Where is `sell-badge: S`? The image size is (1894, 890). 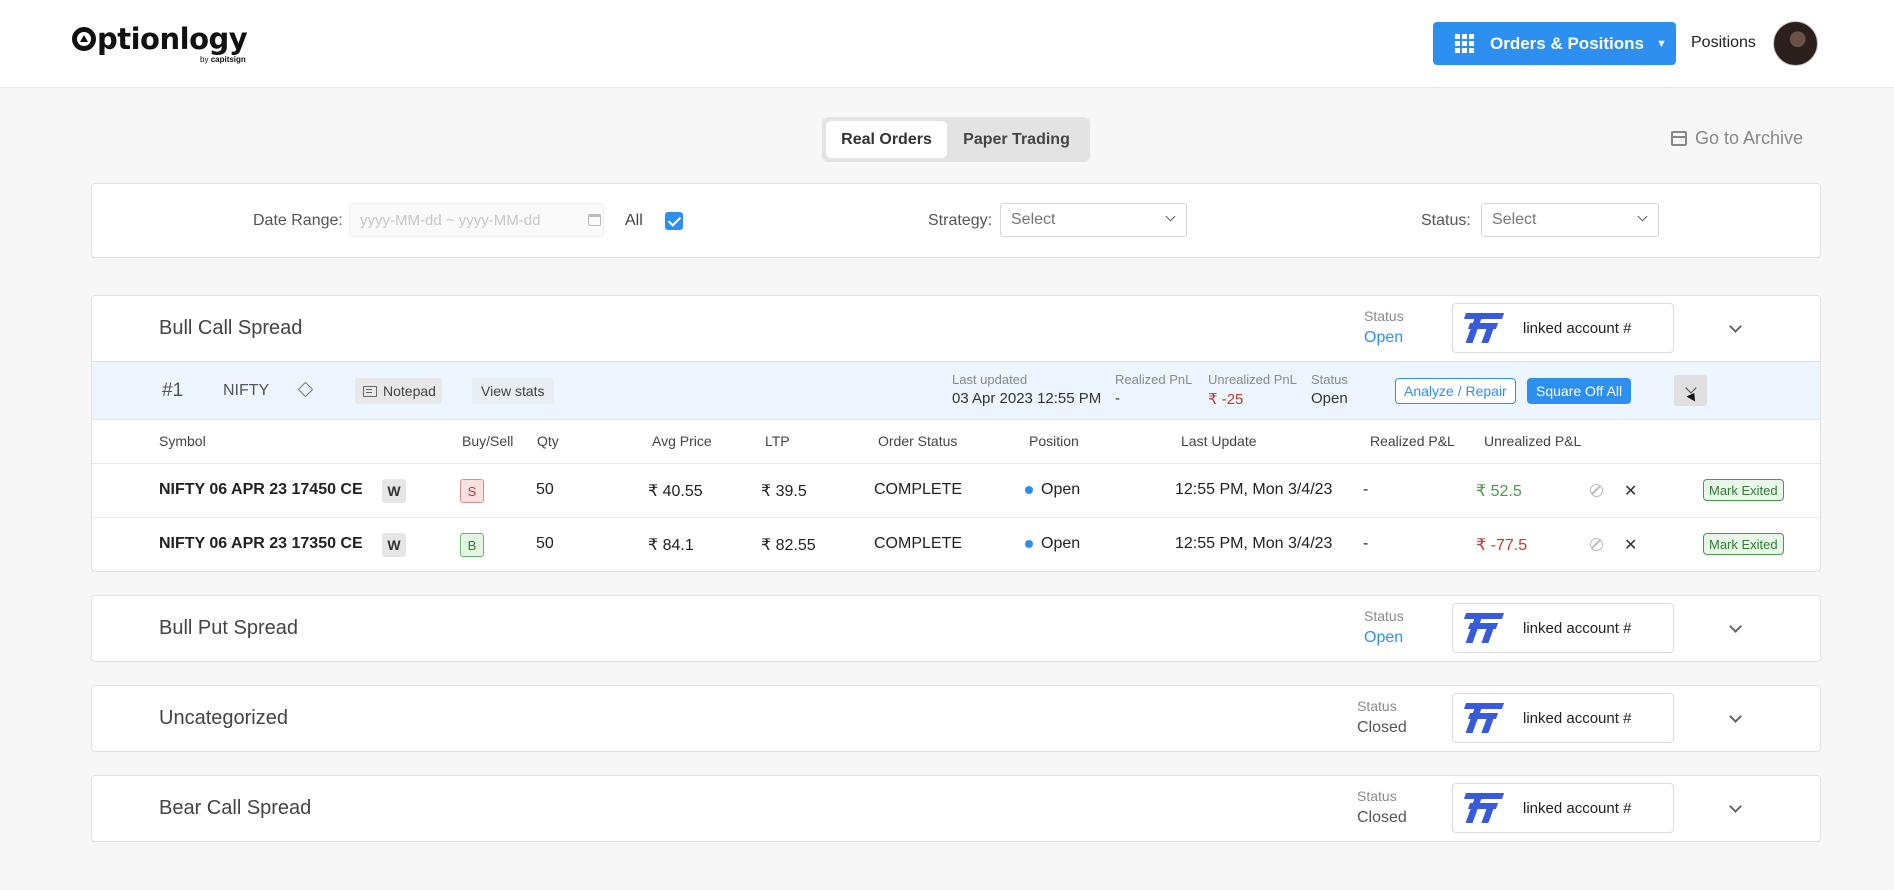
sell-badge: S is located at coordinates (472, 491).